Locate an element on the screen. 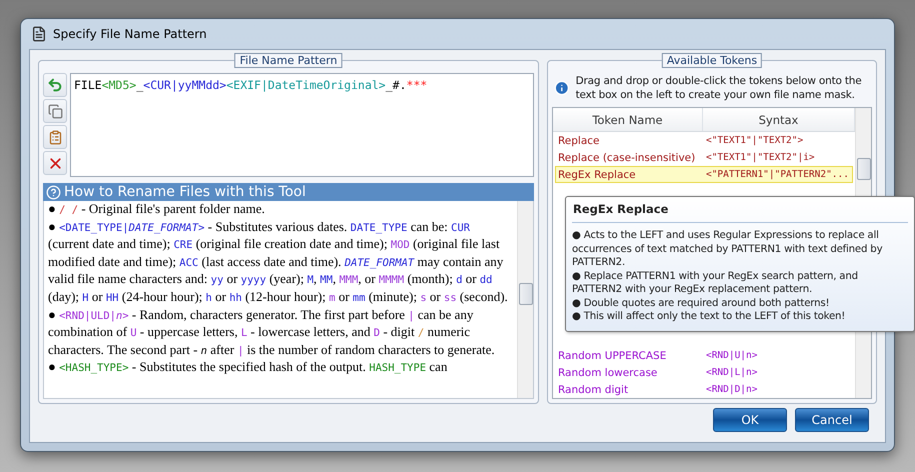 The width and height of the screenshot is (915, 472). token-name: Random UPPERCASE is located at coordinates (612, 356).